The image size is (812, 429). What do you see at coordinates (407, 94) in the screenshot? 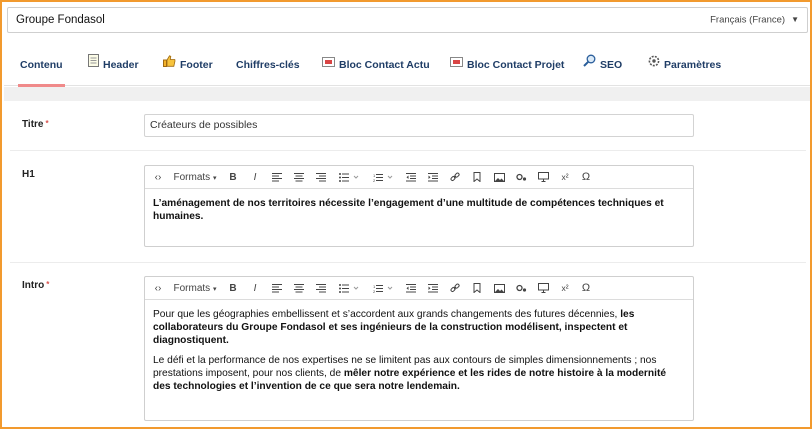
I see `tab-content-separator` at bounding box center [407, 94].